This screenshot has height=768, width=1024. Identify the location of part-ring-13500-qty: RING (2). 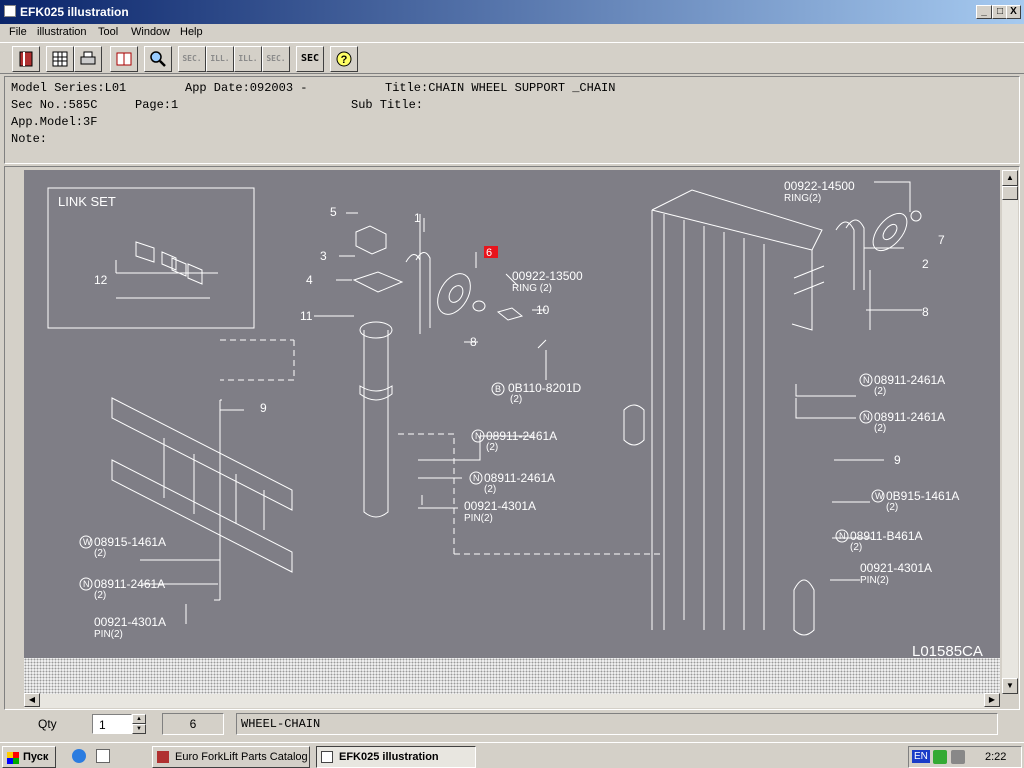
(532, 288).